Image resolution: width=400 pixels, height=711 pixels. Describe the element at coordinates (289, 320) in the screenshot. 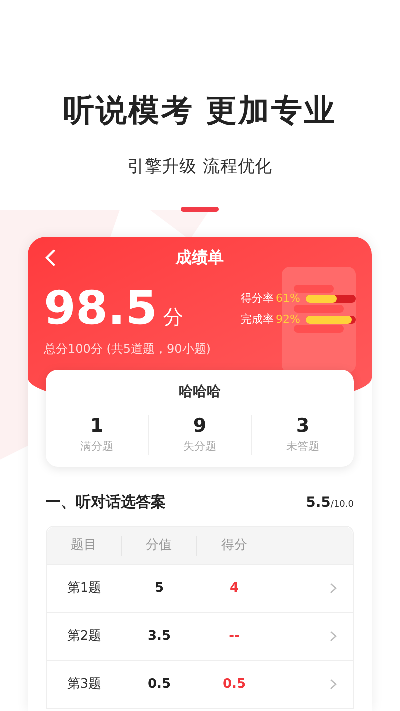

I see `rate-value: 92%` at that location.